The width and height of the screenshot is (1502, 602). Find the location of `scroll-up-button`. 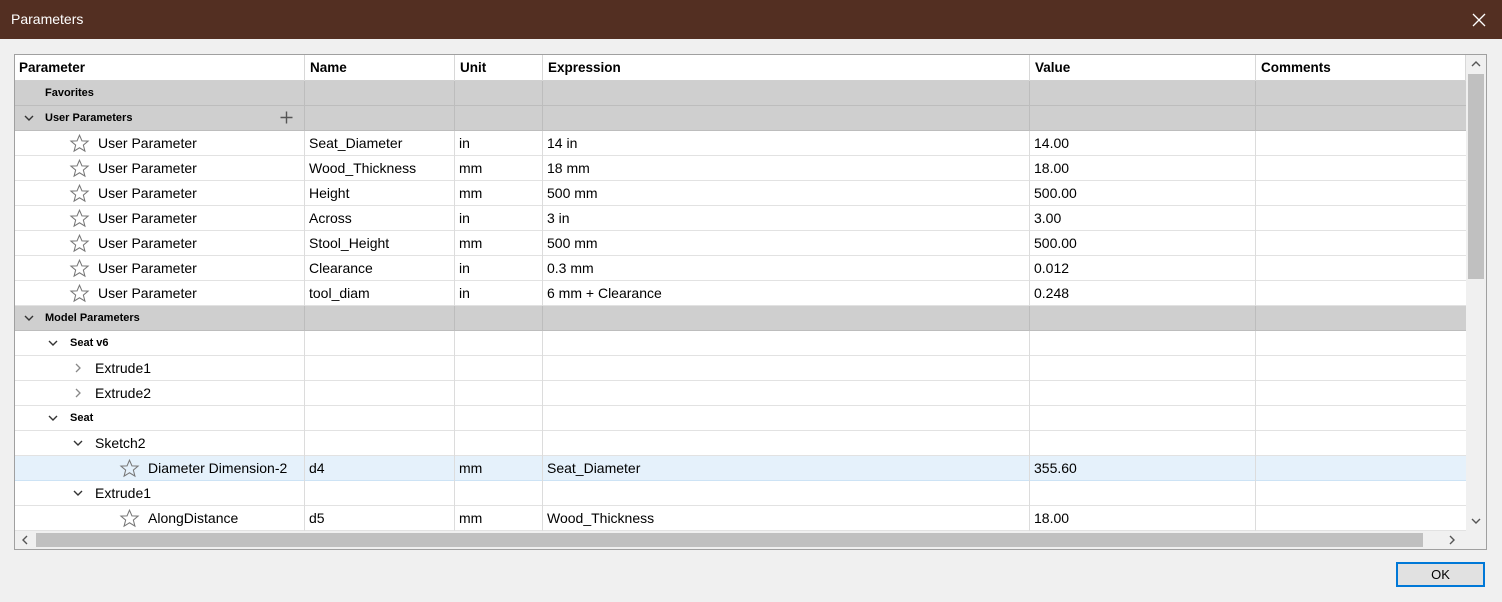

scroll-up-button is located at coordinates (1476, 64).